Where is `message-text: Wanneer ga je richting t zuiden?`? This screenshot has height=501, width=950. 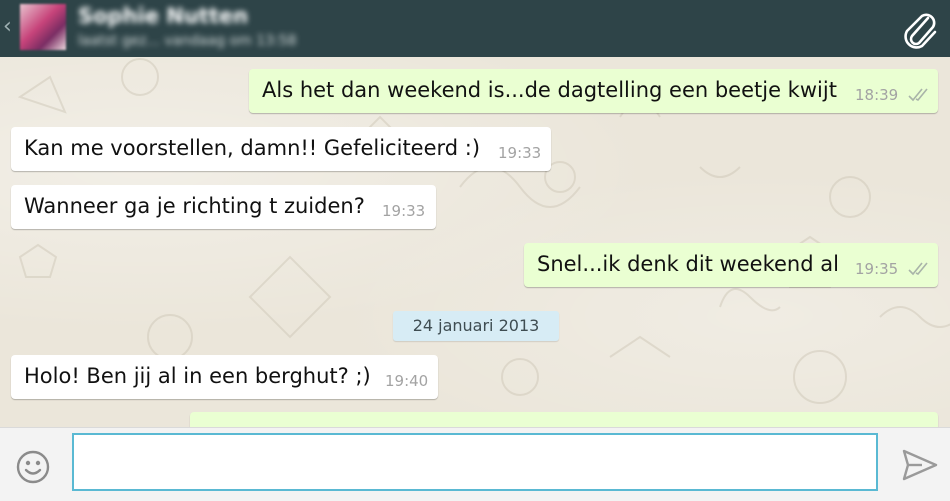 message-text: Wanneer ga je richting t zuiden? is located at coordinates (194, 206).